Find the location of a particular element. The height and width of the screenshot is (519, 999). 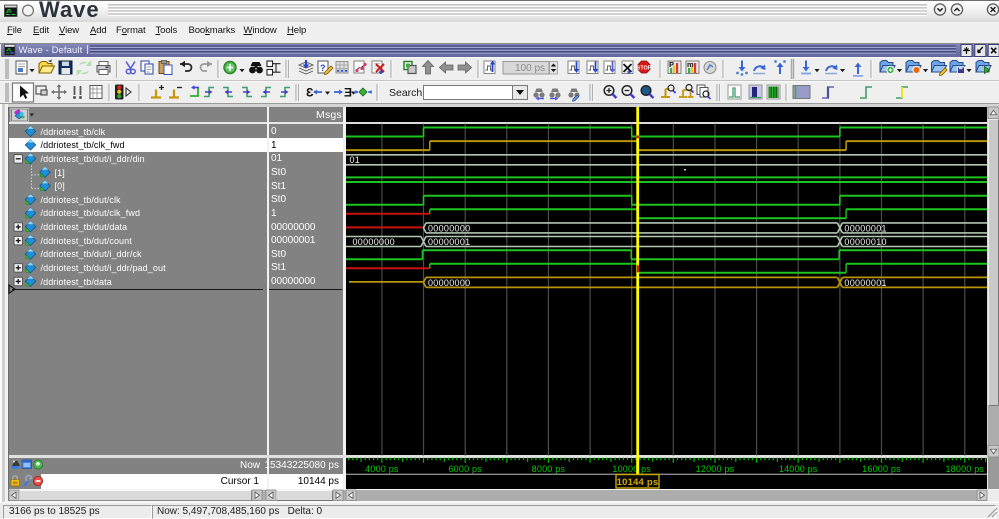

svg-text: 16000 ps is located at coordinates (881, 469).